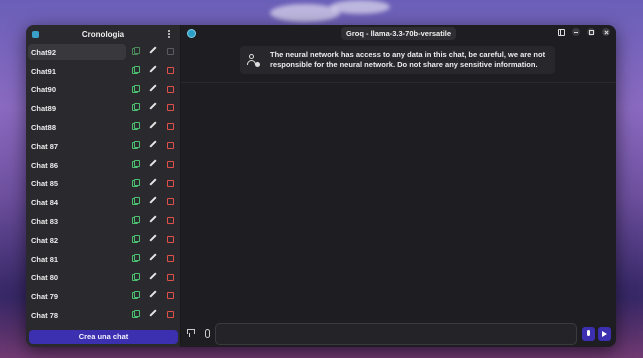 Image resolution: width=643 pixels, height=358 pixels. What do you see at coordinates (103, 240) in the screenshot?
I see `chat-list-item: Chat 82` at bounding box center [103, 240].